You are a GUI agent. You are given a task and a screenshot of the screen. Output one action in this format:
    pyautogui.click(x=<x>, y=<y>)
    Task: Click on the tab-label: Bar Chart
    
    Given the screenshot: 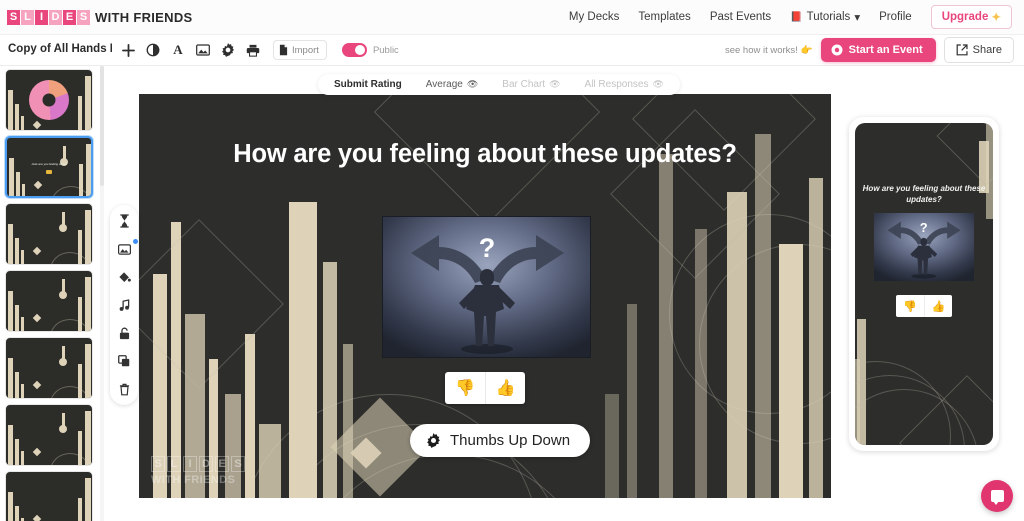 What is the action you would take?
    pyautogui.click(x=524, y=84)
    